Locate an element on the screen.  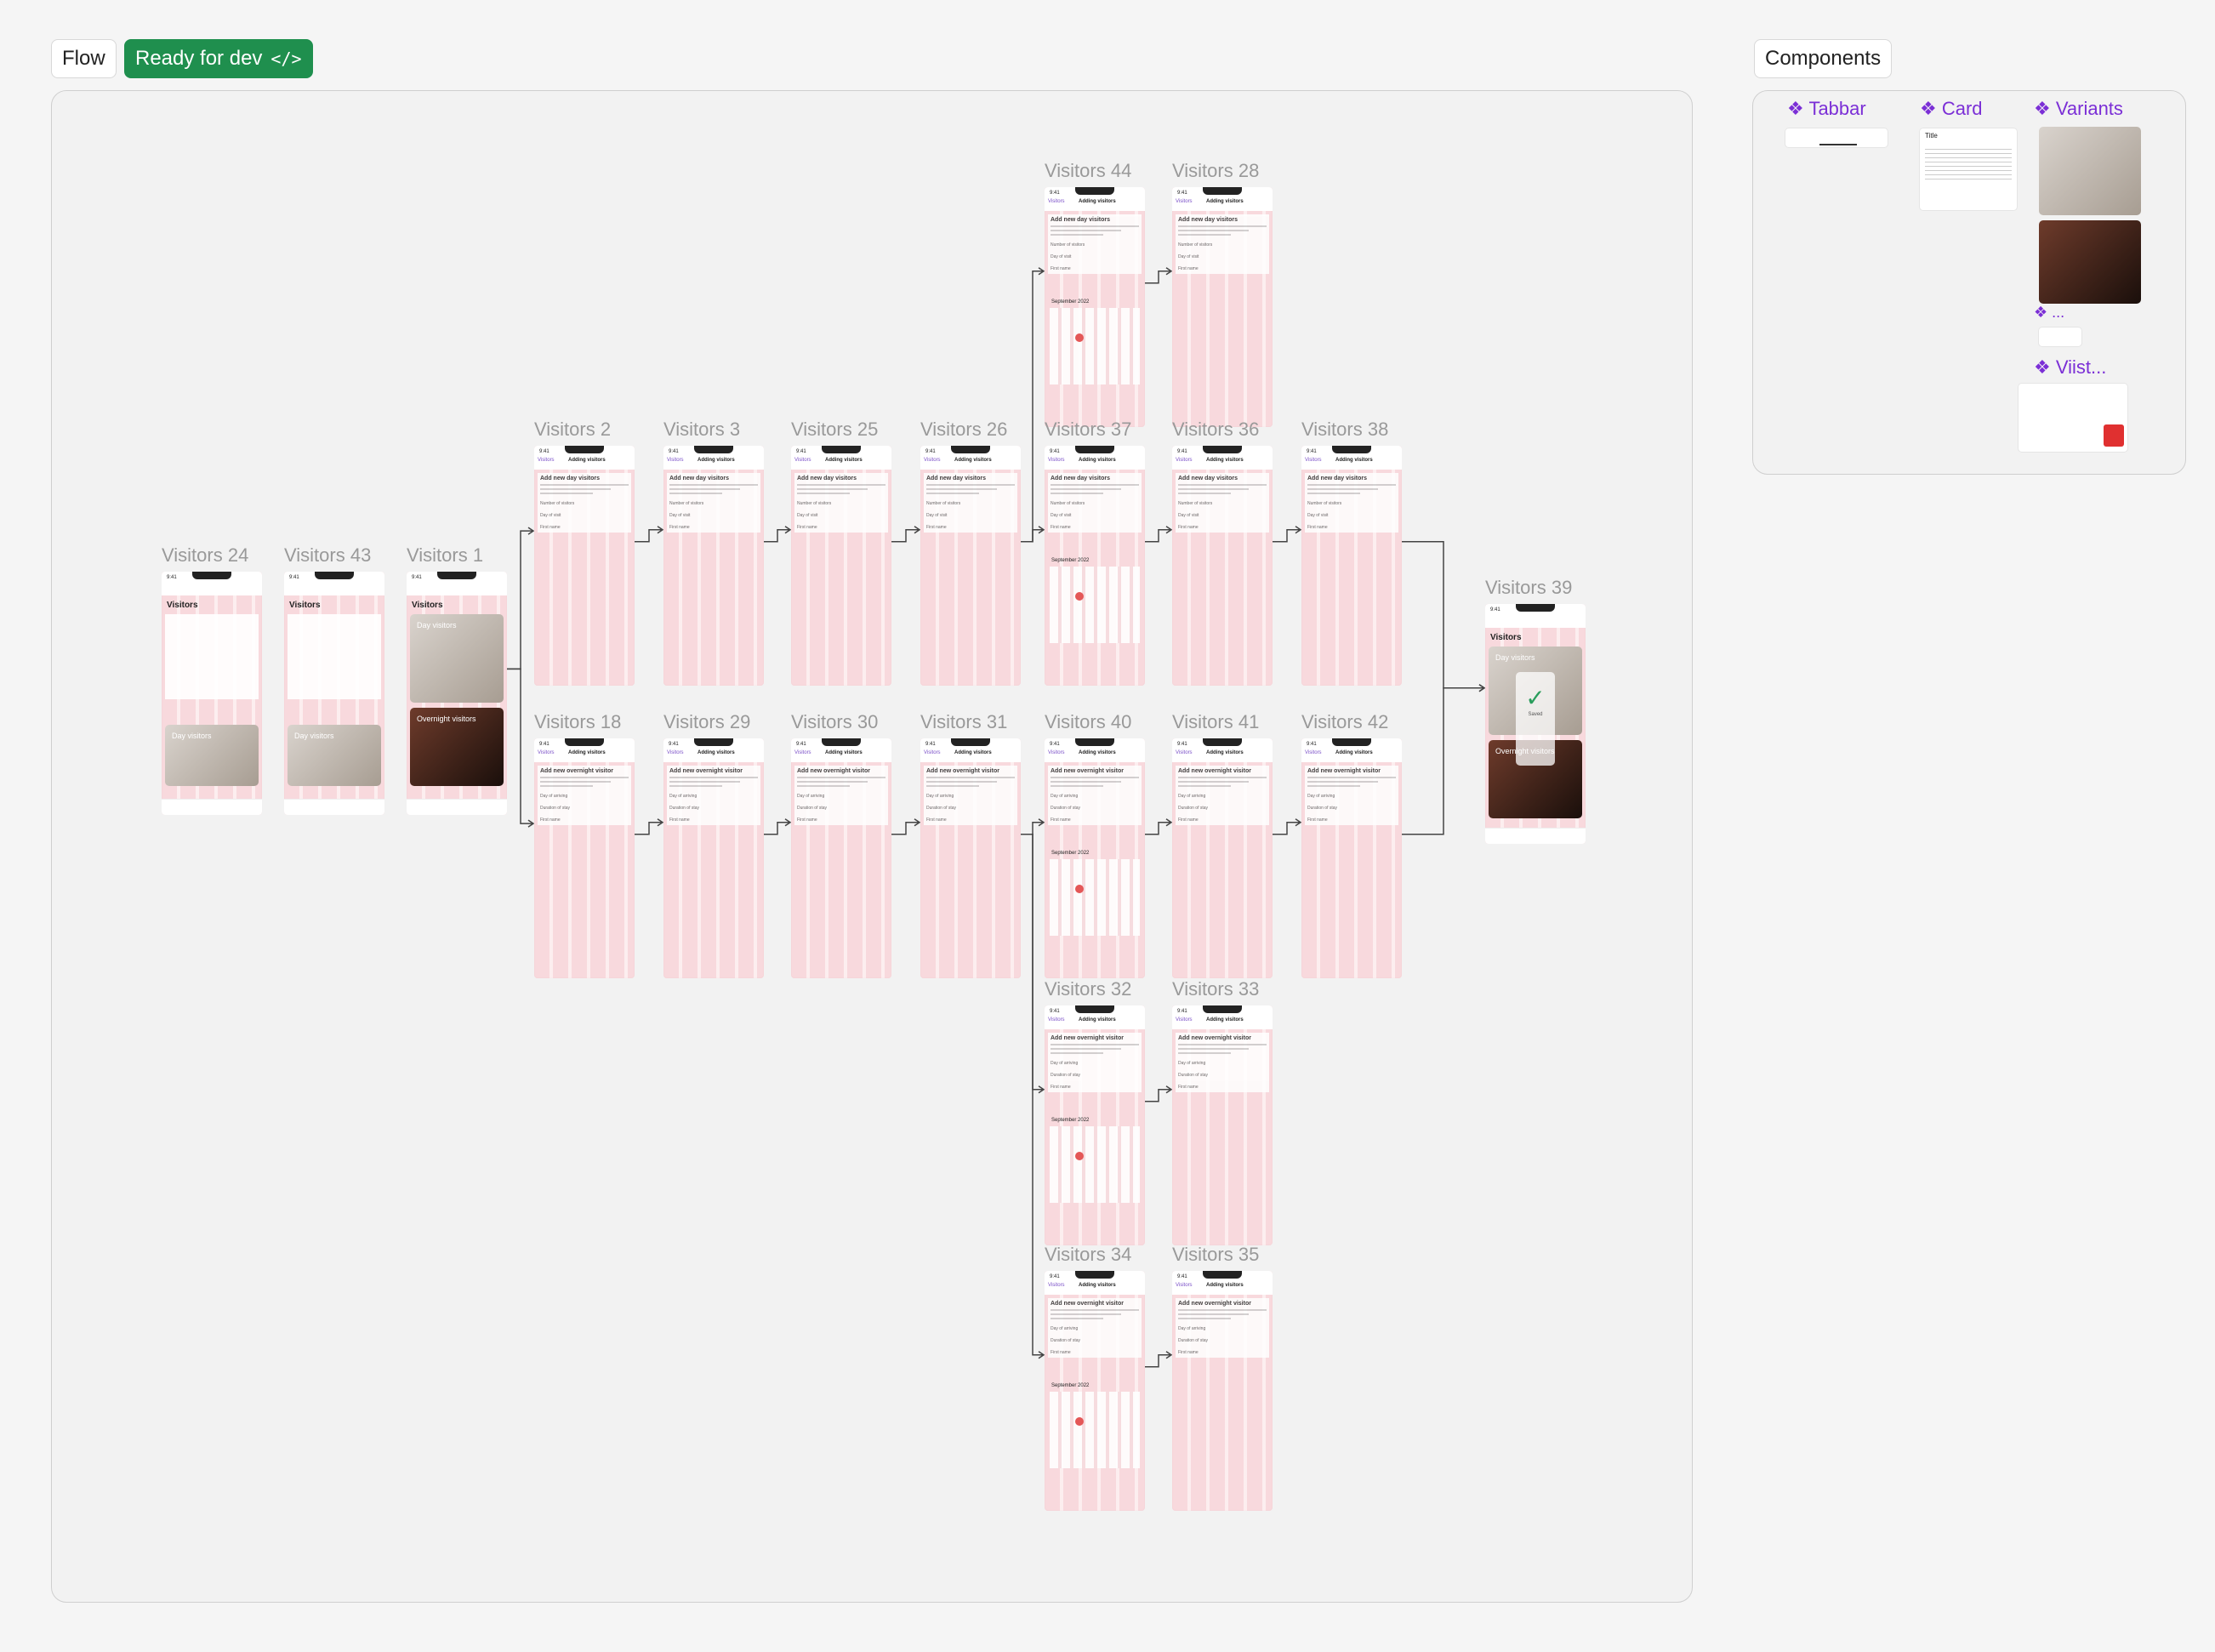
variants-component: ❖ Variants is located at coordinates (2078, 109).